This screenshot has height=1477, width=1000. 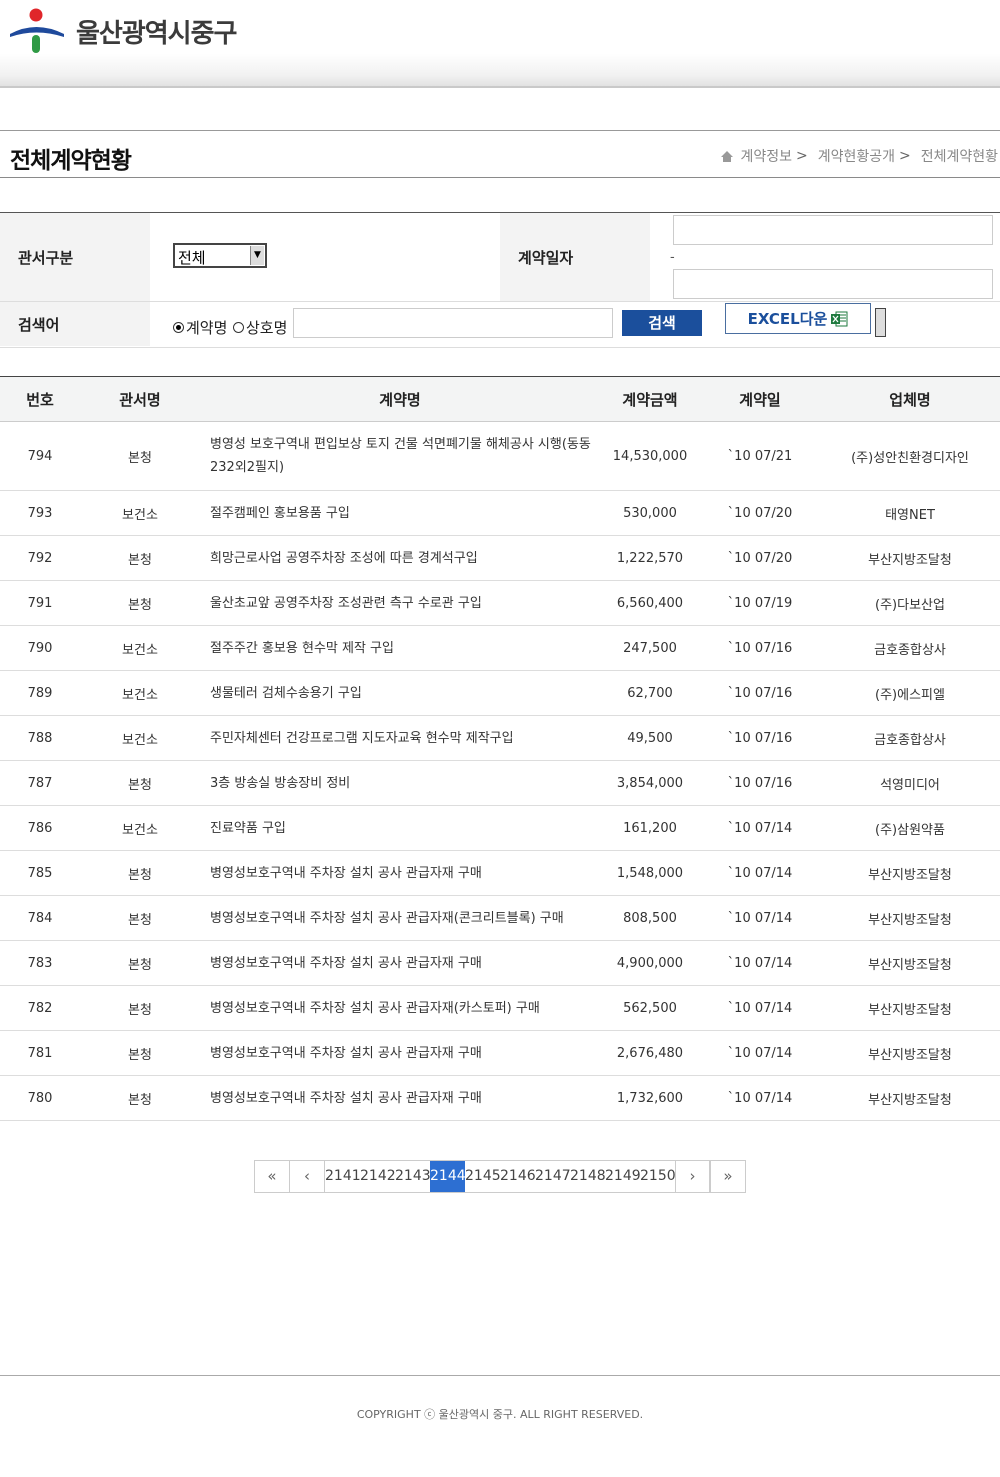 I want to click on page-link: 2142, so click(x=378, y=1176).